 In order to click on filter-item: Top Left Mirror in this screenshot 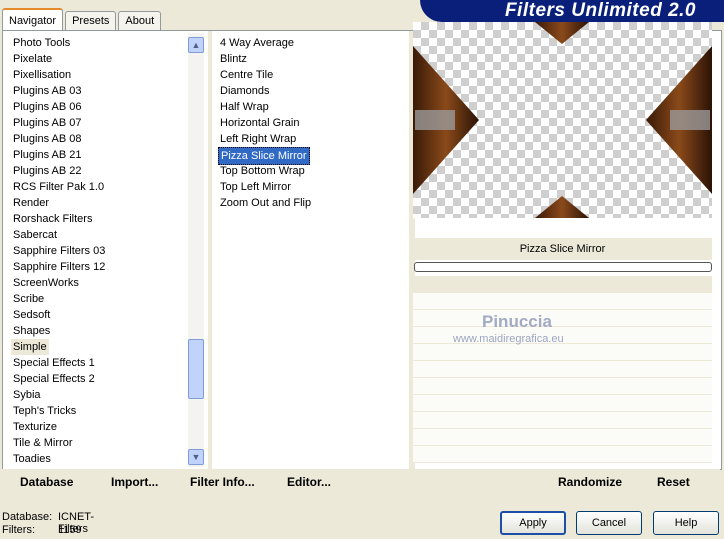, I will do `click(315, 187)`.